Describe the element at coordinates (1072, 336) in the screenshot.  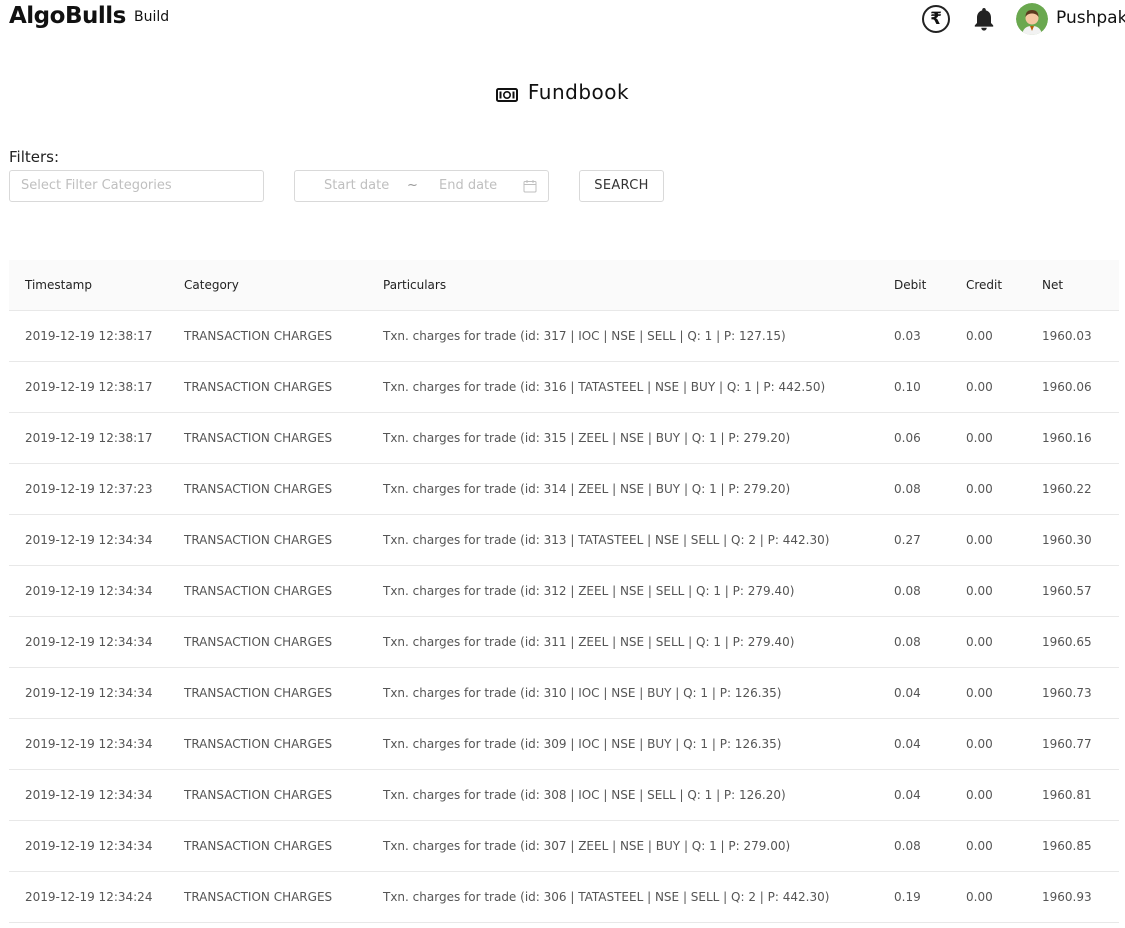
I see `net-cell: 1960.03` at that location.